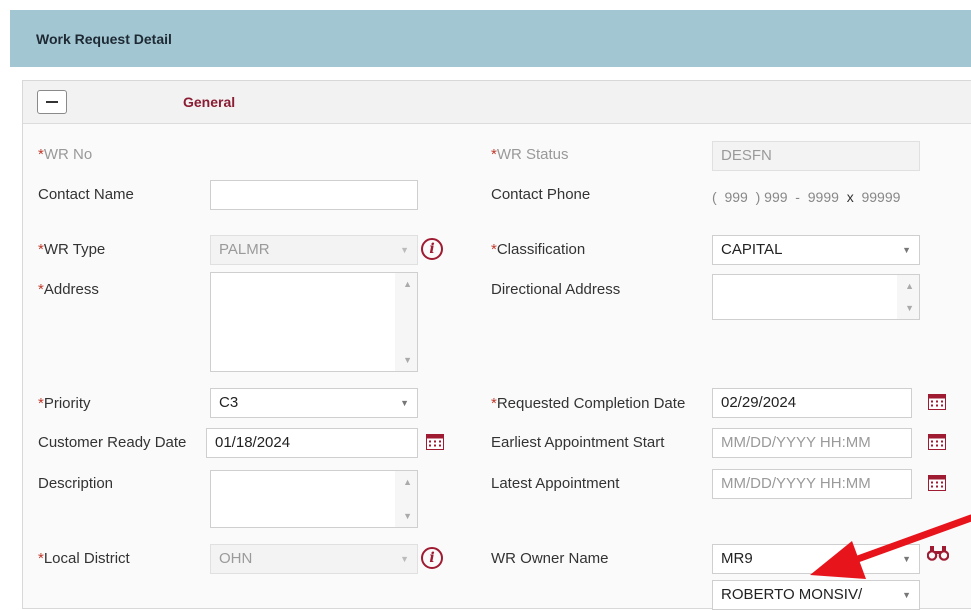  Describe the element at coordinates (312, 443) in the screenshot. I see `customer-ready-date-input: 01/18/2024` at that location.